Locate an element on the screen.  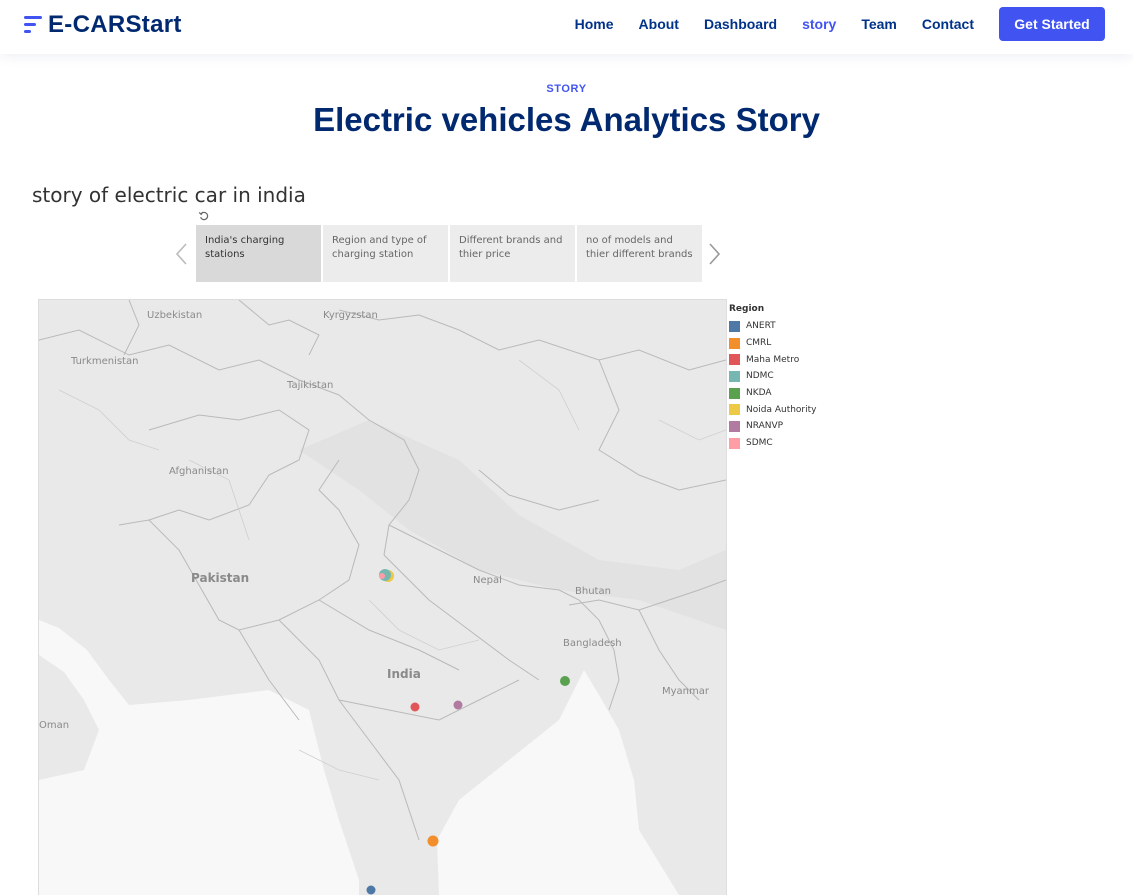
nav-contact: Contact is located at coordinates (948, 24).